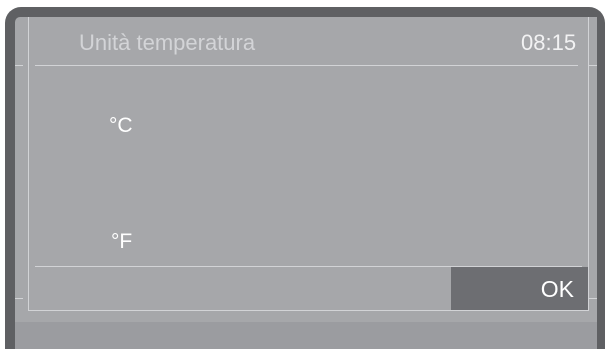  What do you see at coordinates (557, 289) in the screenshot?
I see `ok-button-label: OK` at bounding box center [557, 289].